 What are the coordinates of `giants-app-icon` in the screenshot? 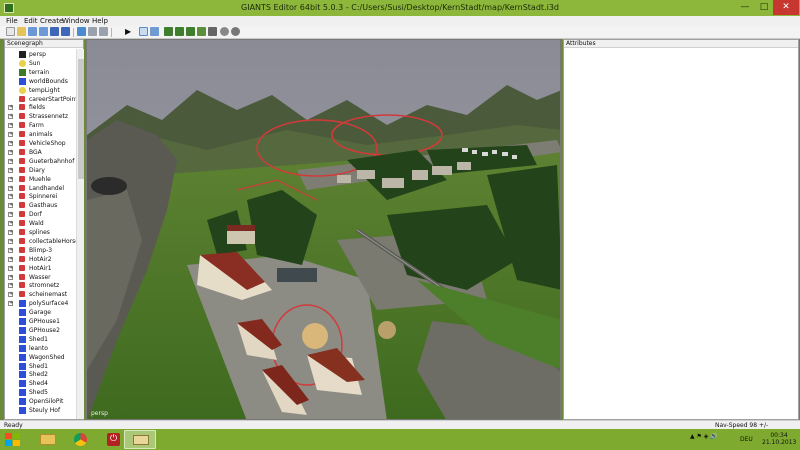 It's located at (9, 8).